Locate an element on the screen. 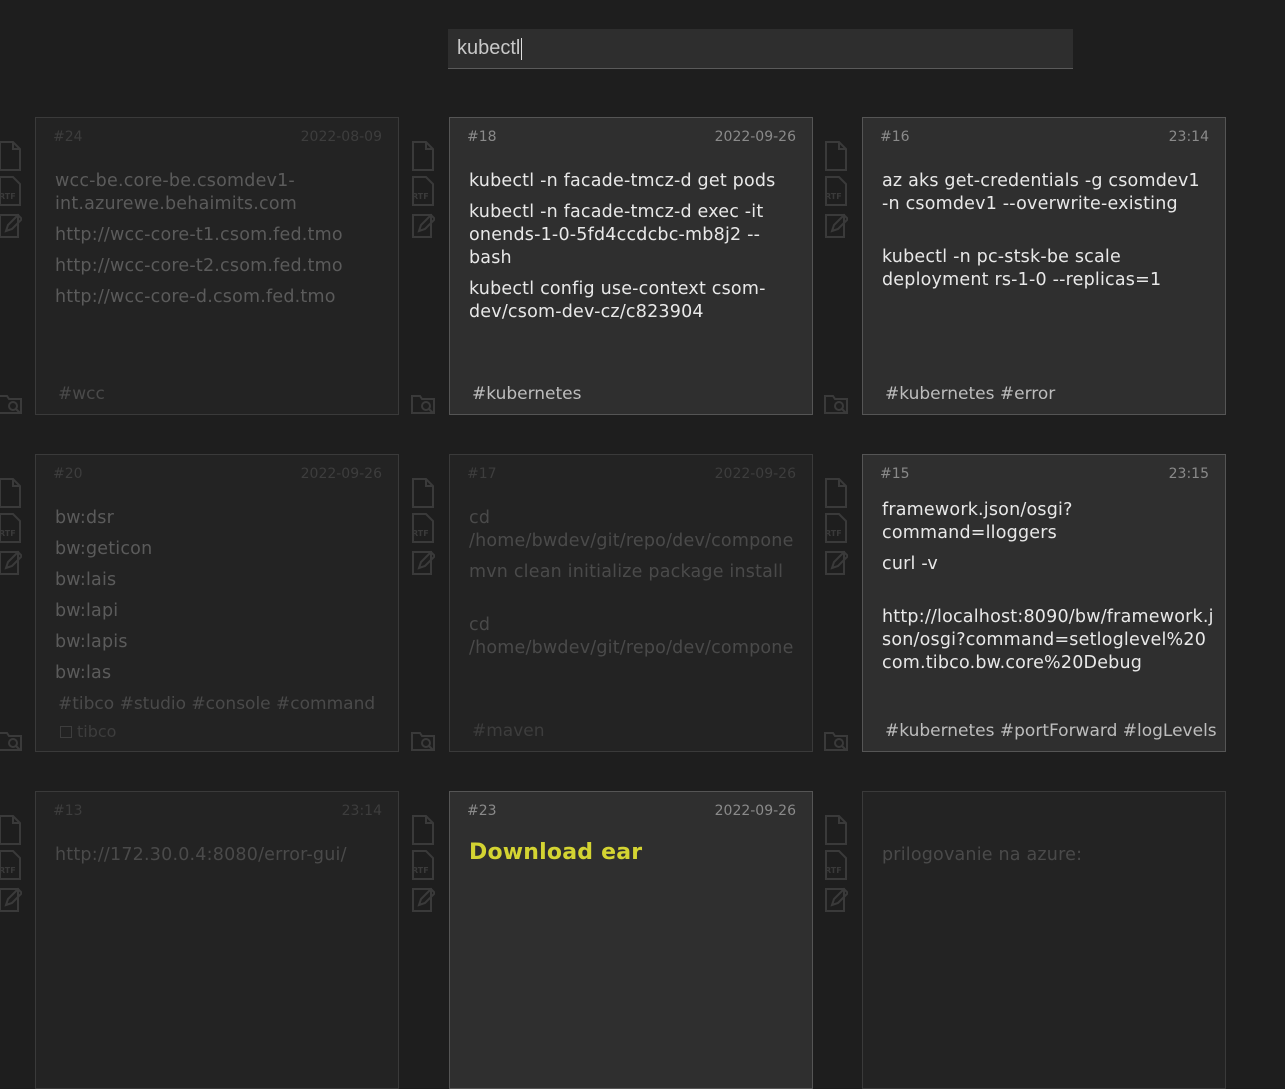 This screenshot has height=1089, width=1285. card-number: #18 is located at coordinates (482, 137).